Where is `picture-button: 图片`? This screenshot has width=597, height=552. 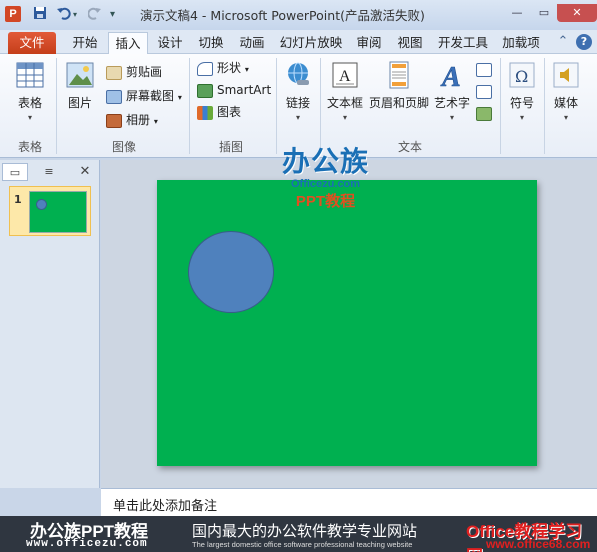 picture-button: 图片 is located at coordinates (80, 85).